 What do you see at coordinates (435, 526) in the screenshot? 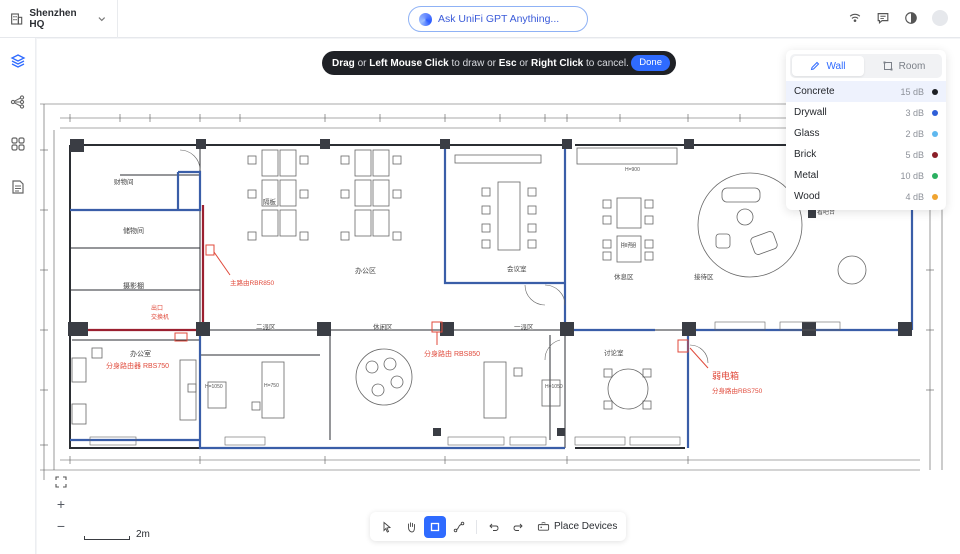
I see `wall-draw-tool` at bounding box center [435, 526].